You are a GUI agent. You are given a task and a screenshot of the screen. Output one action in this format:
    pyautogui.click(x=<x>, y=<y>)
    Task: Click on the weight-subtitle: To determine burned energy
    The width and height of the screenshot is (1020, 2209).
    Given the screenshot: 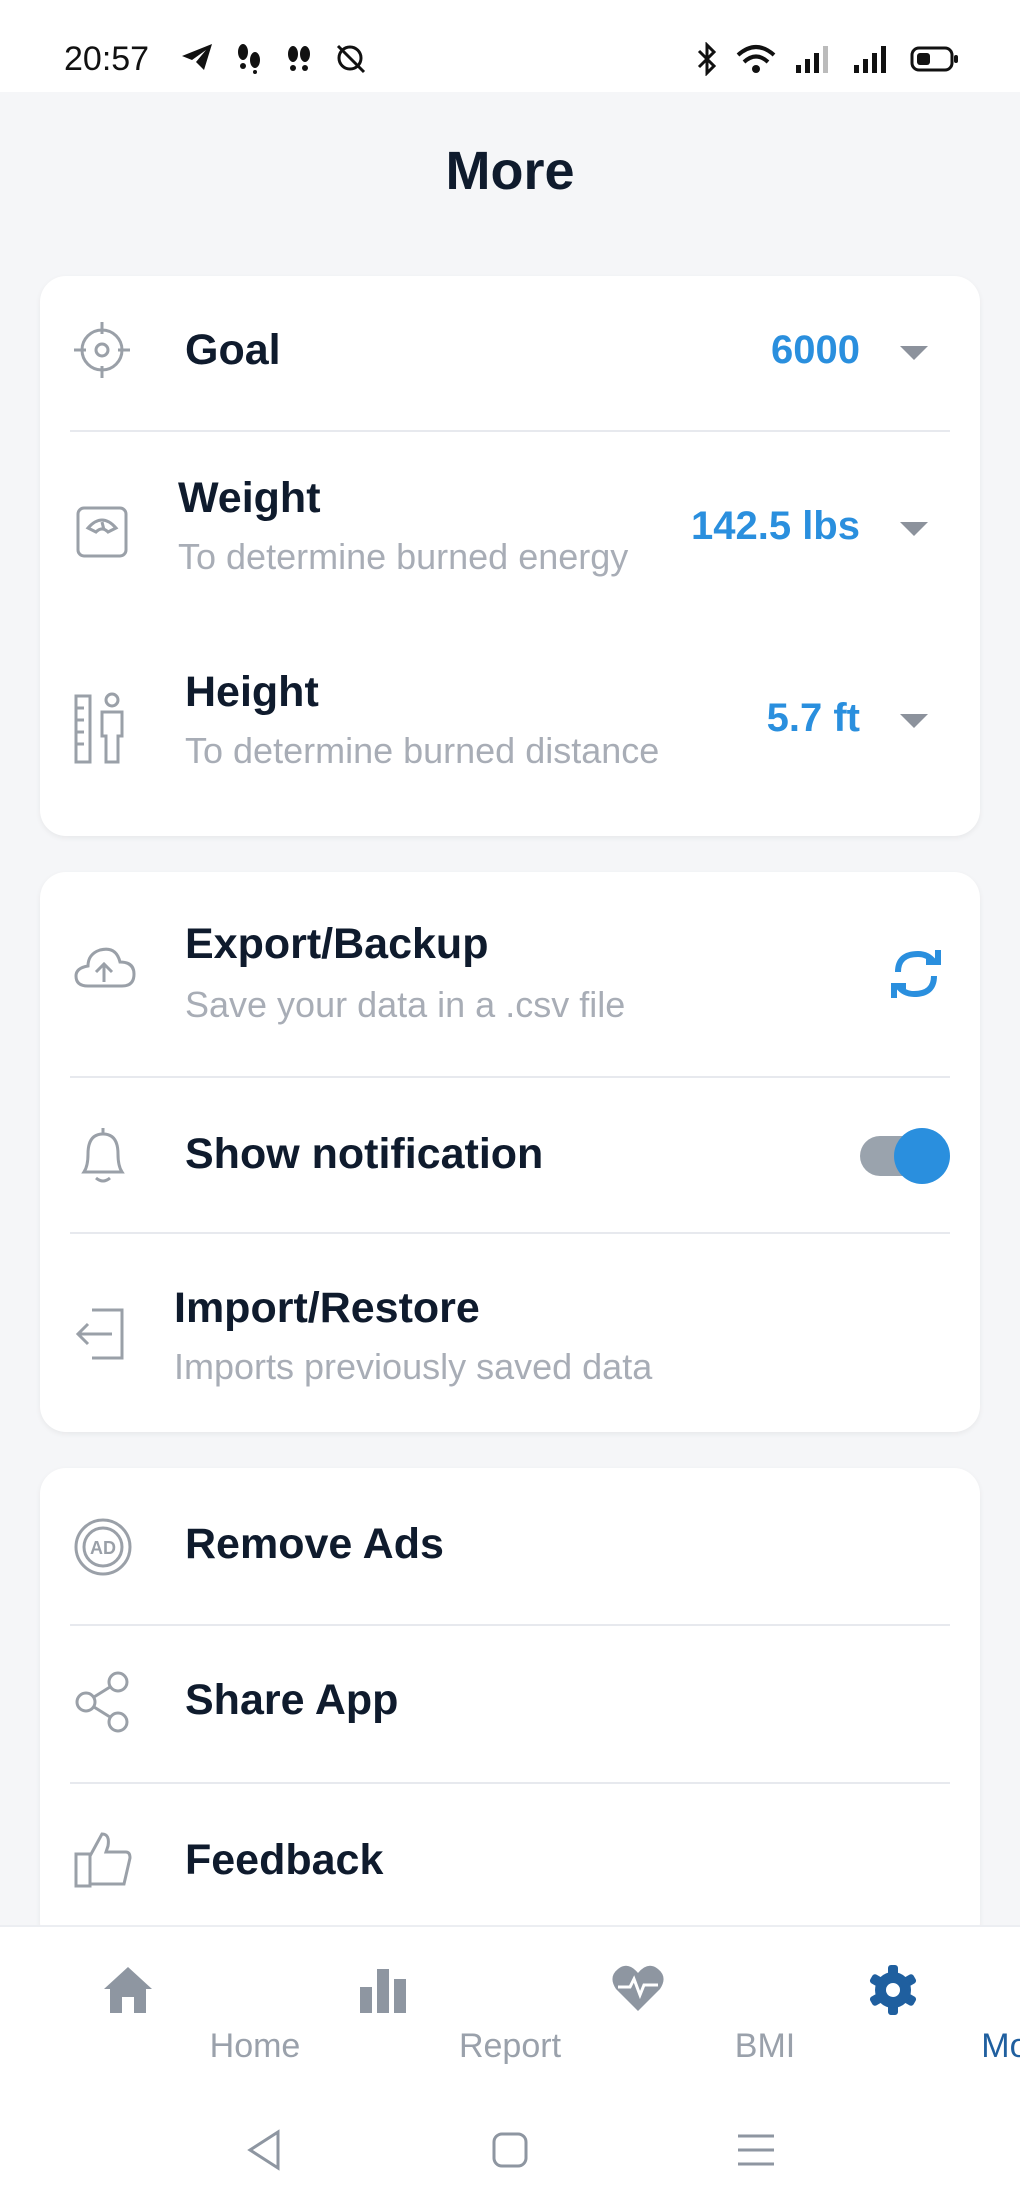 What is the action you would take?
    pyautogui.click(x=403, y=556)
    